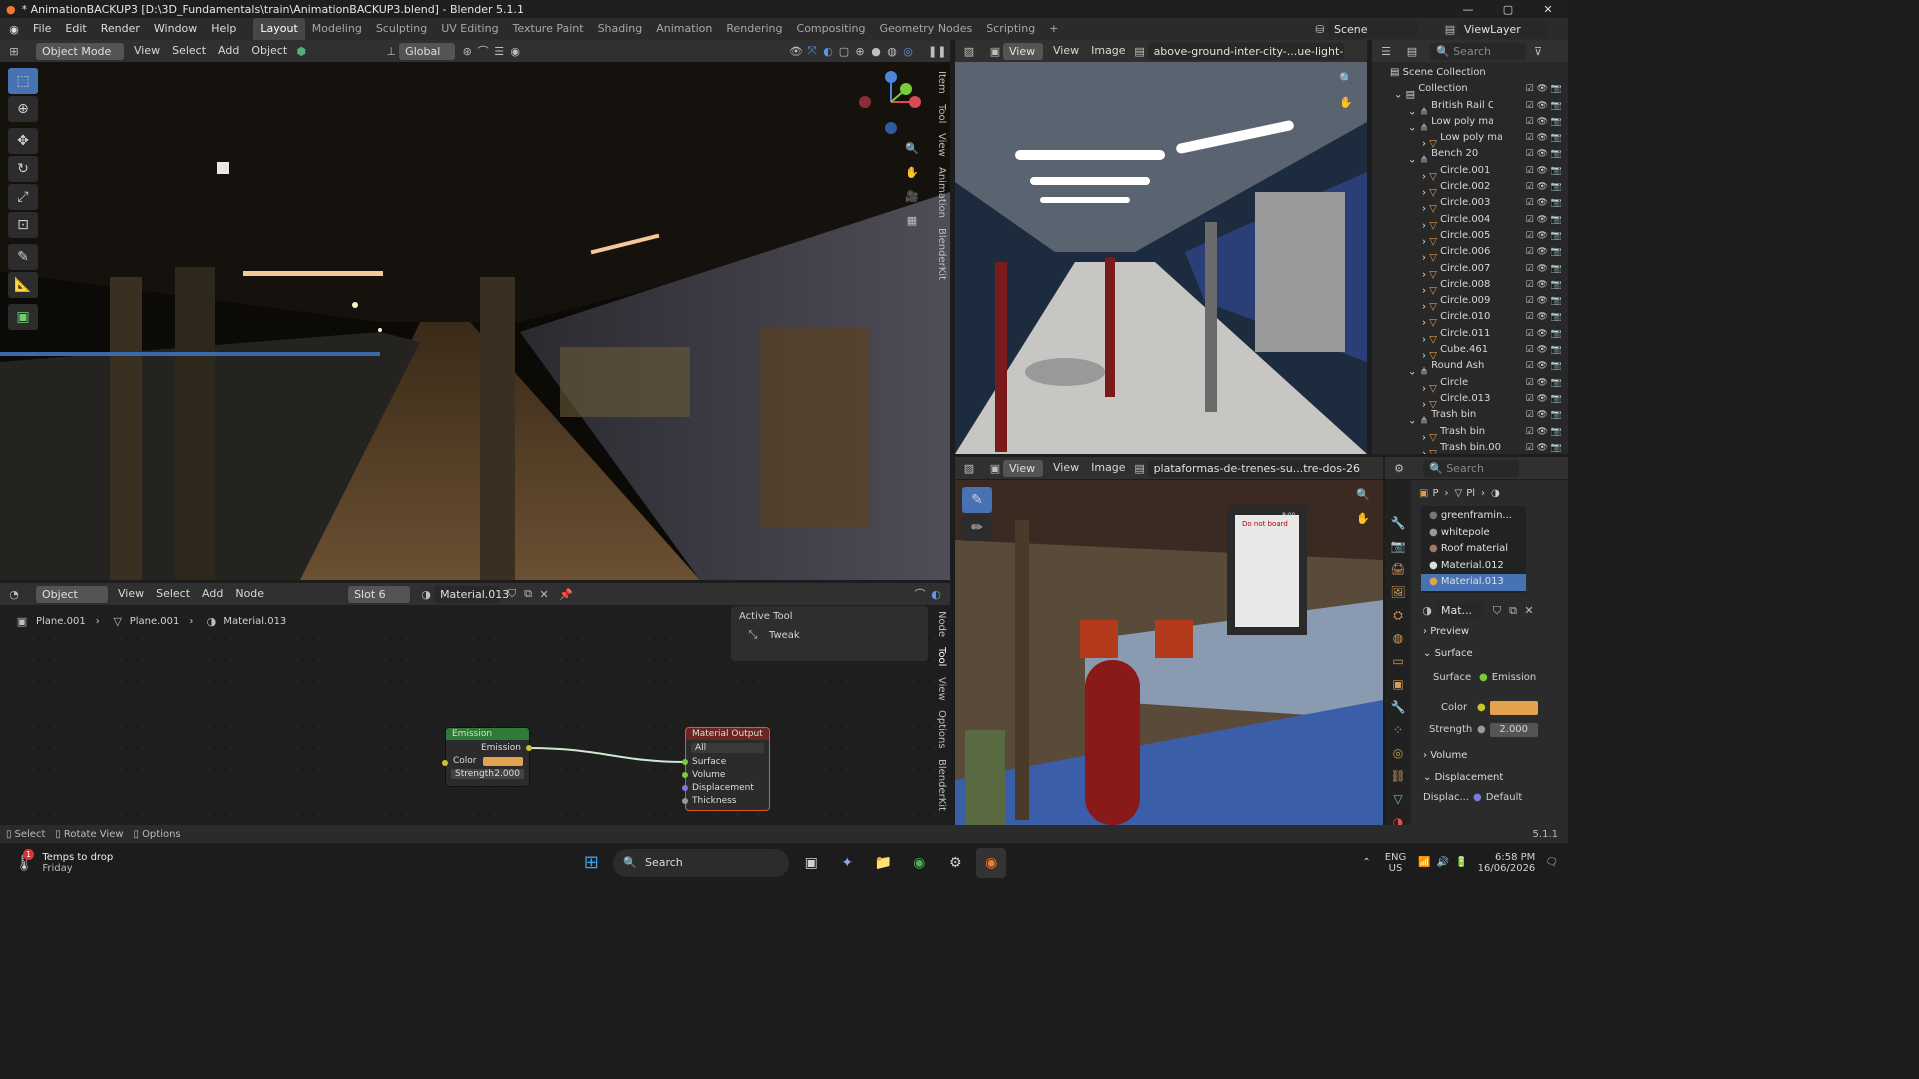  Describe the element at coordinates (941, 689) in the screenshot. I see `node-tab-view: View` at that location.